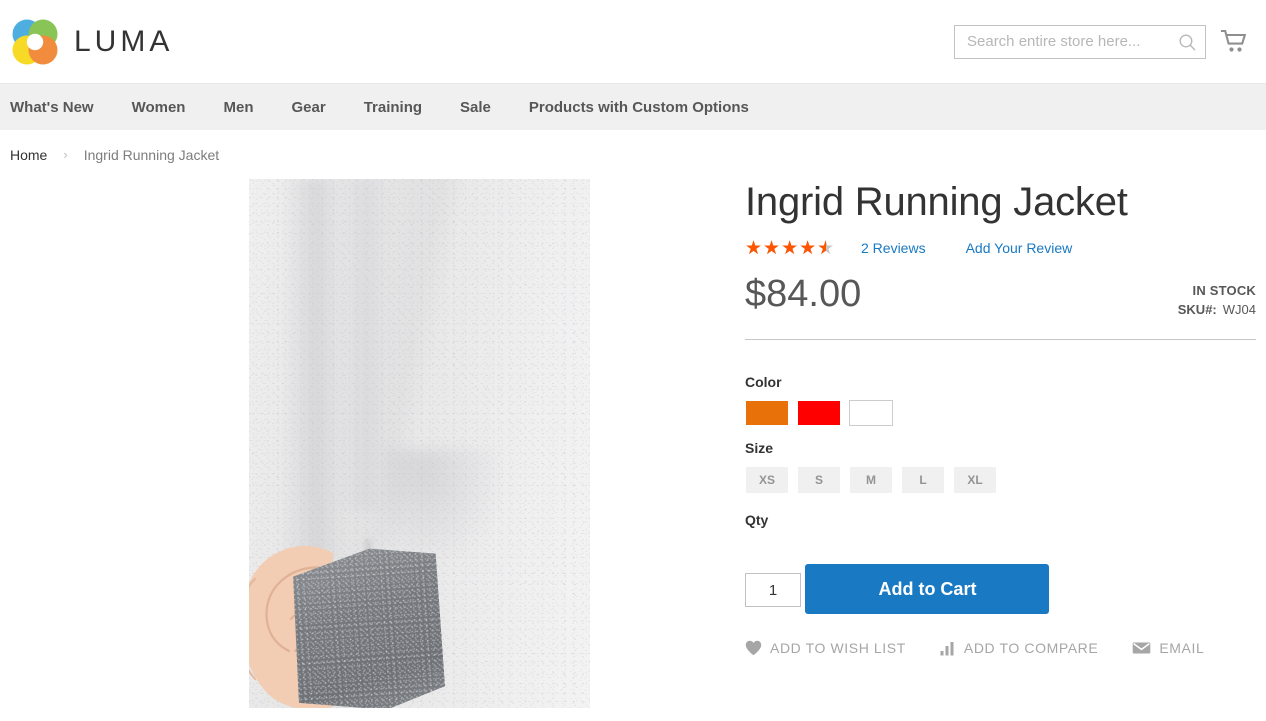 The image size is (1266, 721). I want to click on size-option-label: Size, so click(759, 448).